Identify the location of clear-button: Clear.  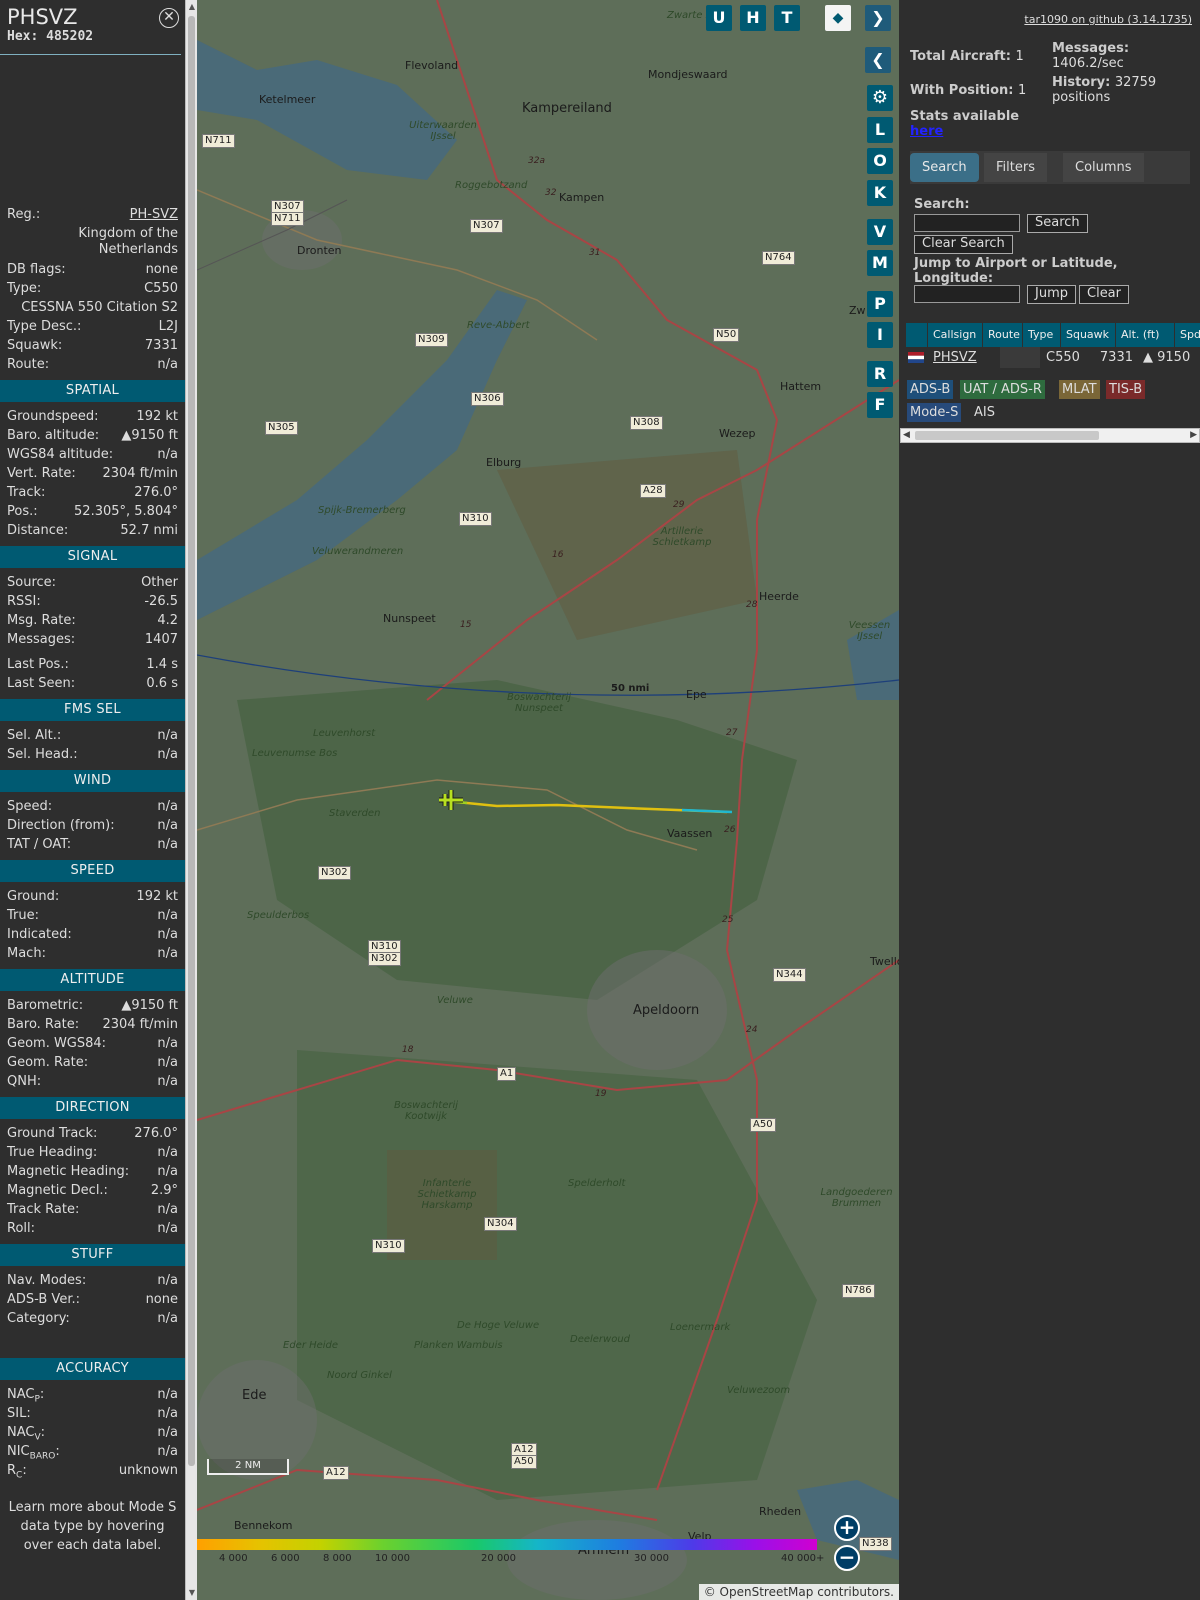
(1104, 294).